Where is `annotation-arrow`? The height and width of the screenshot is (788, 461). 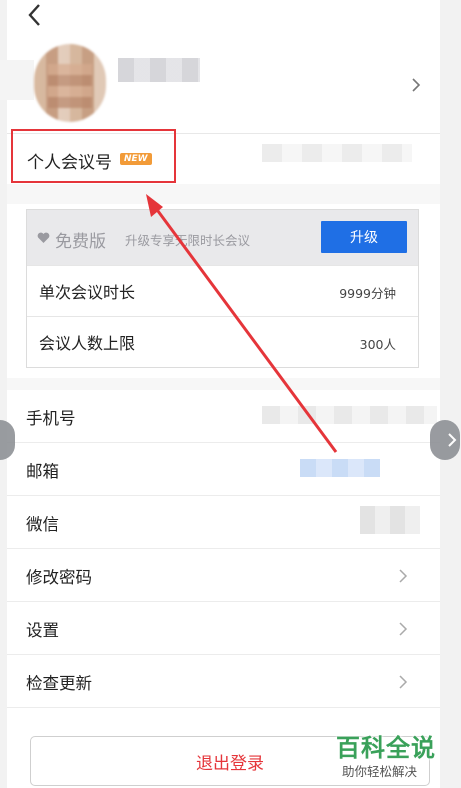 annotation-arrow is located at coordinates (242, 323).